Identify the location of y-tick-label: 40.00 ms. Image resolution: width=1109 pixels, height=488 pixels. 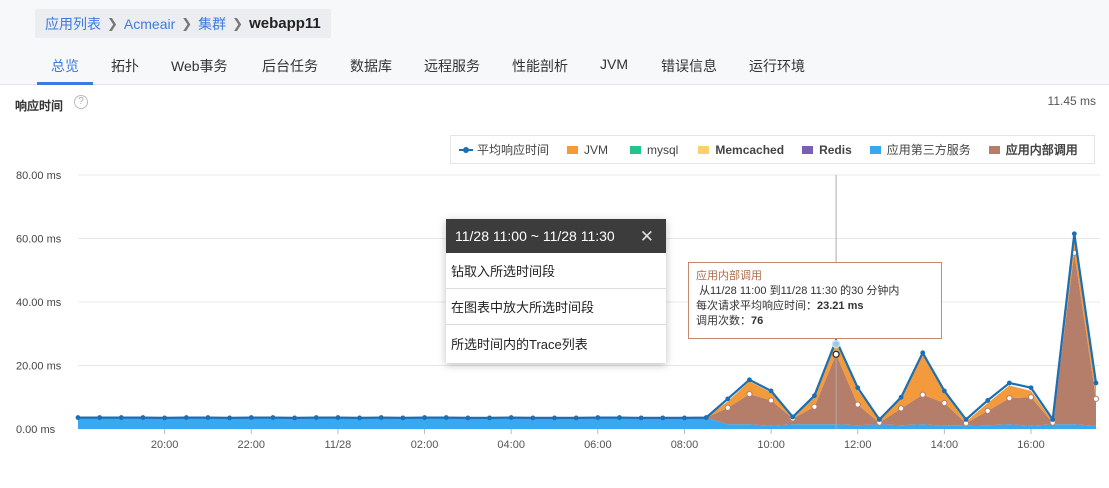
(39, 303).